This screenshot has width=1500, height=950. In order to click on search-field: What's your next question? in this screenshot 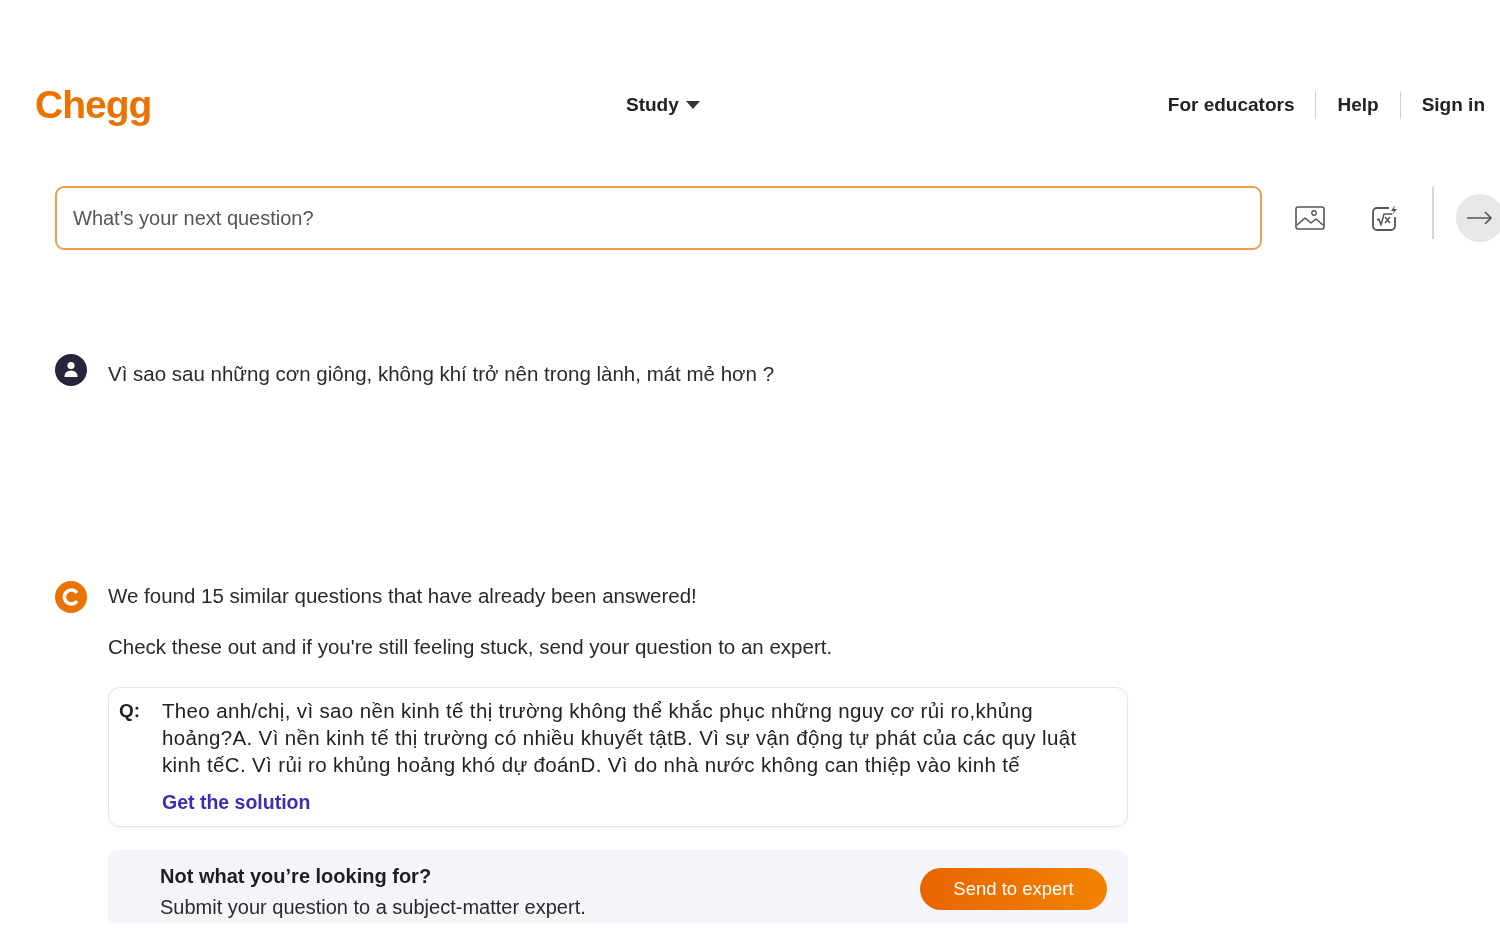, I will do `click(658, 218)`.